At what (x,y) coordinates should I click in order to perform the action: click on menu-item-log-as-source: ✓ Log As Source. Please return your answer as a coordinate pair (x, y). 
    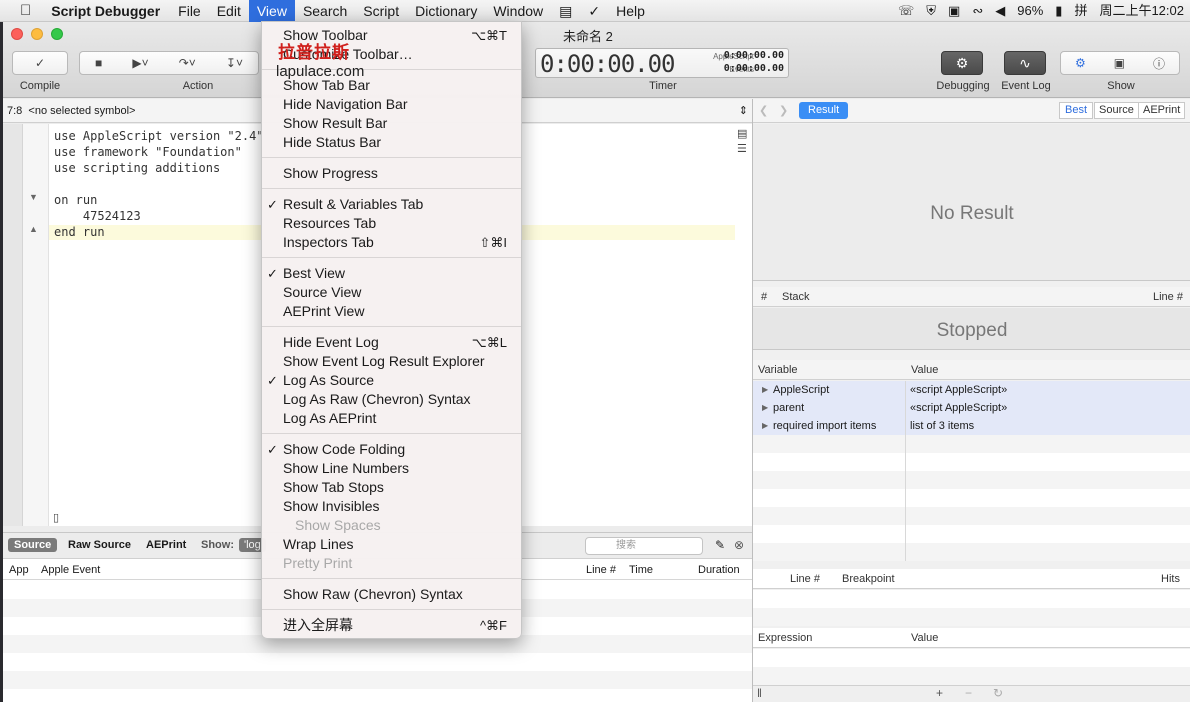
    Looking at the image, I should click on (391, 380).